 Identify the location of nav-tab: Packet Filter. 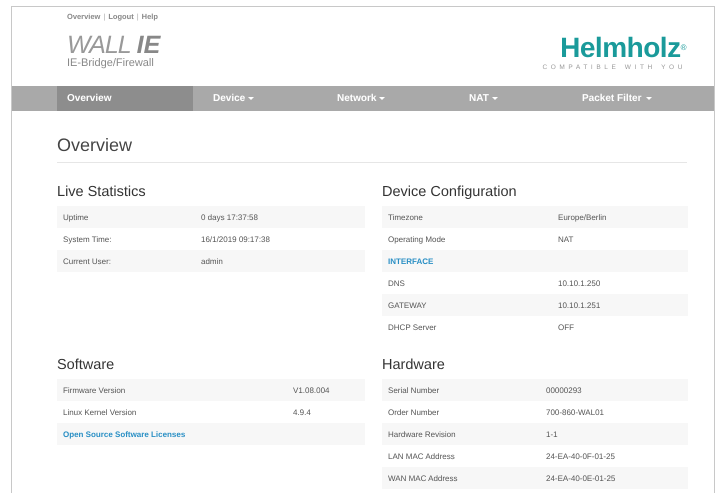
(632, 98).